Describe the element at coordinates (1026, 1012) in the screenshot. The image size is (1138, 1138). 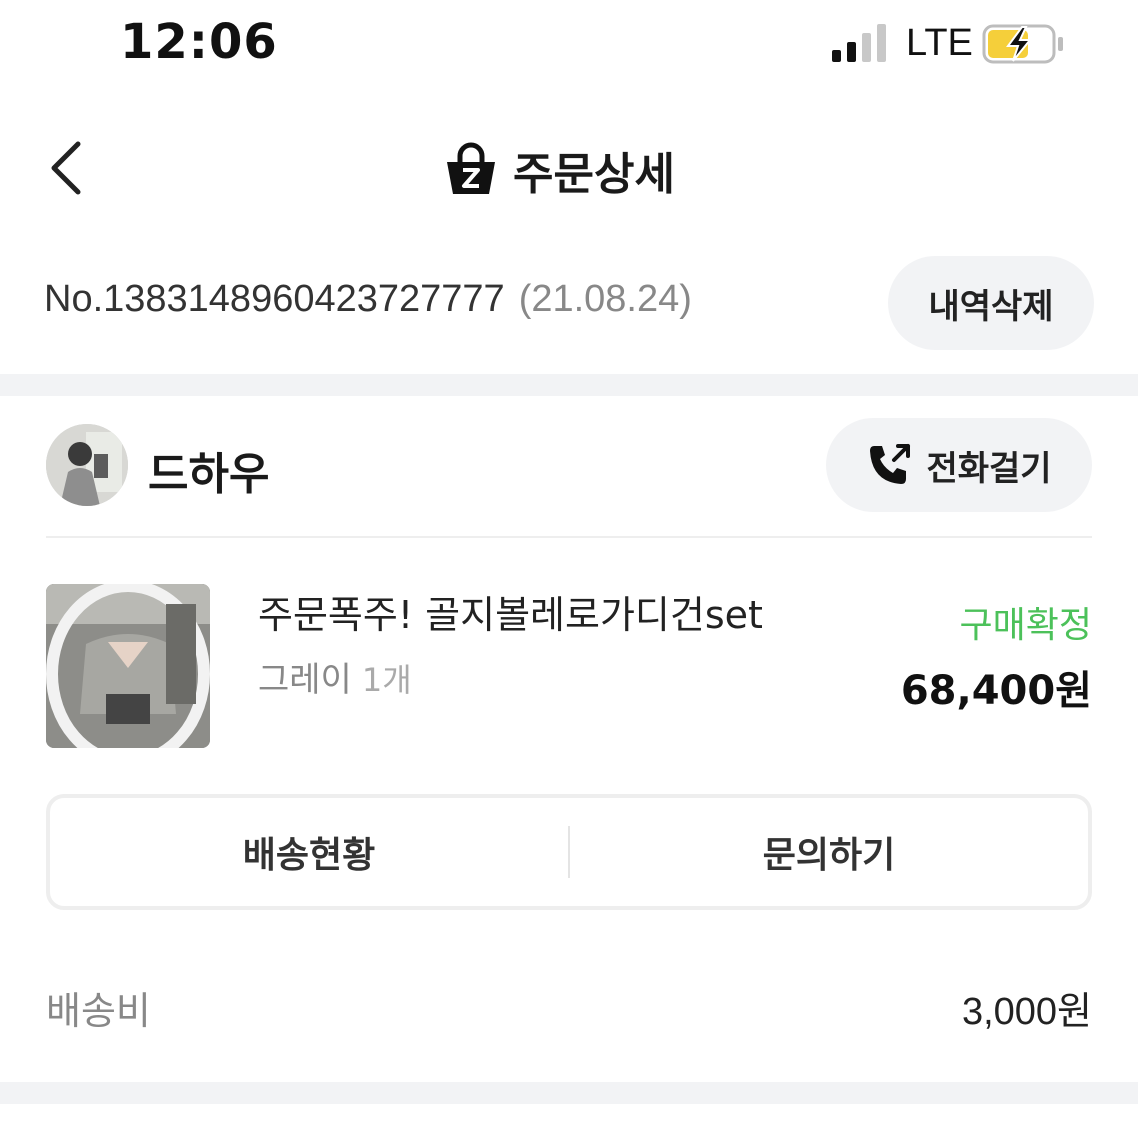
I see `shipping-fee-value: 3,000원` at that location.